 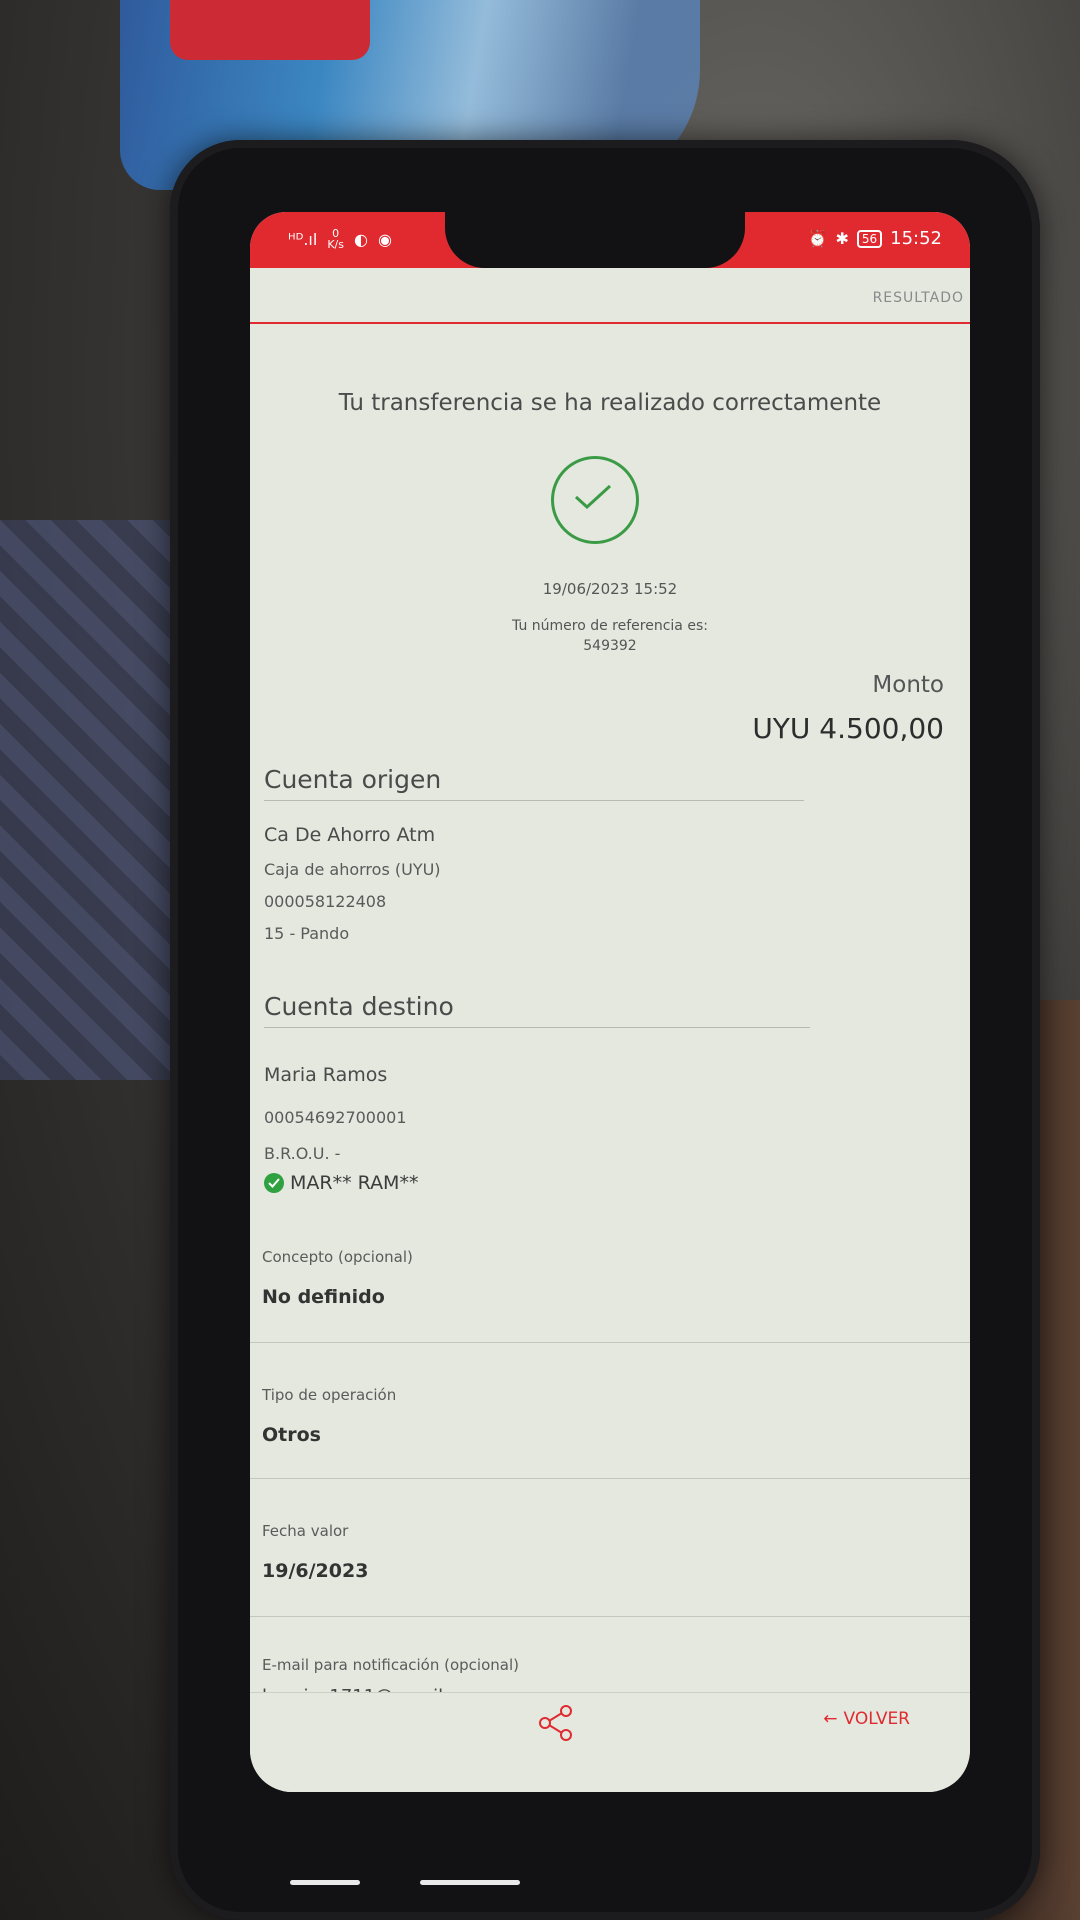 What do you see at coordinates (305, 1531) in the screenshot?
I see `value-date-label: Fecha valor` at bounding box center [305, 1531].